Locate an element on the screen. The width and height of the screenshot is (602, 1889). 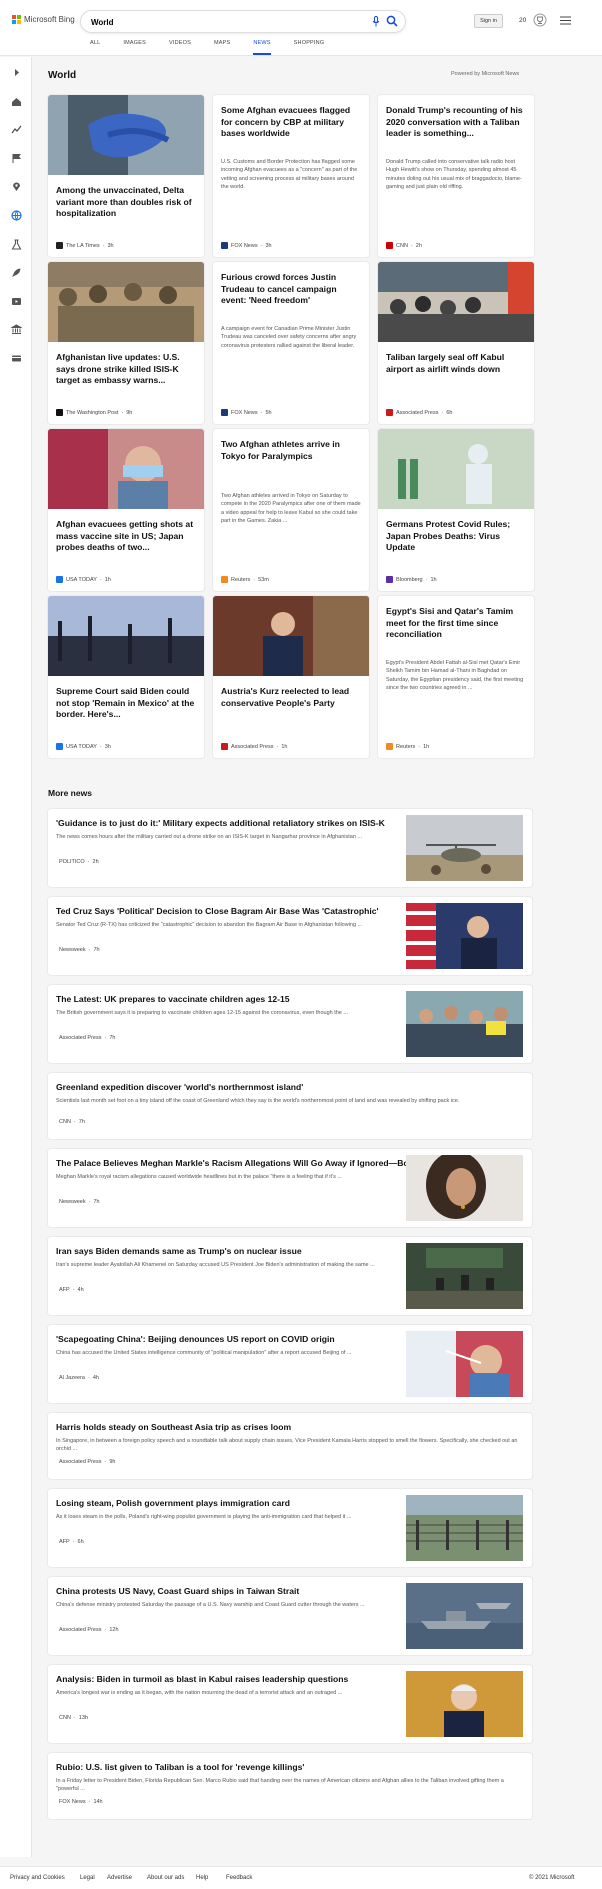
tab-all: ALL is located at coordinates (95, 47).